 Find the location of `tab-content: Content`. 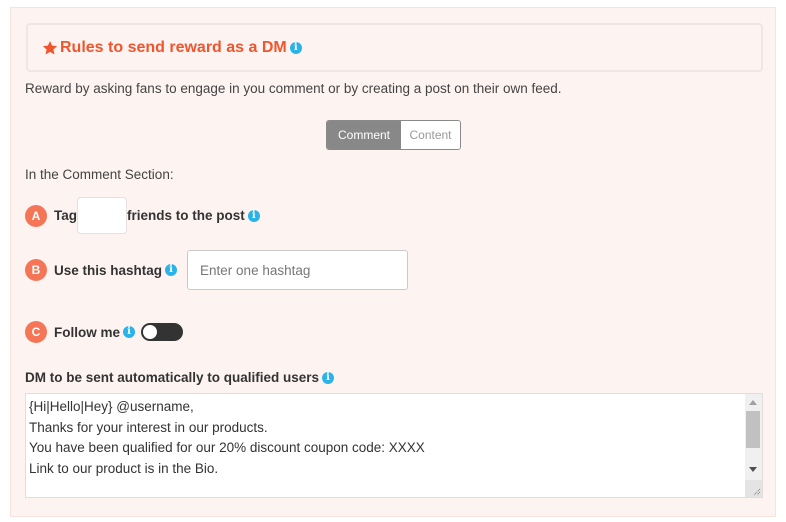

tab-content: Content is located at coordinates (430, 135).